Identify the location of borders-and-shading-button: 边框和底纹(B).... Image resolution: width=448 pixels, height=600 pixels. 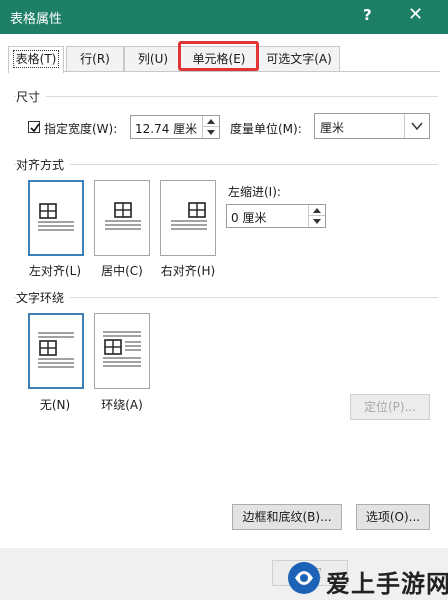
(287, 517).